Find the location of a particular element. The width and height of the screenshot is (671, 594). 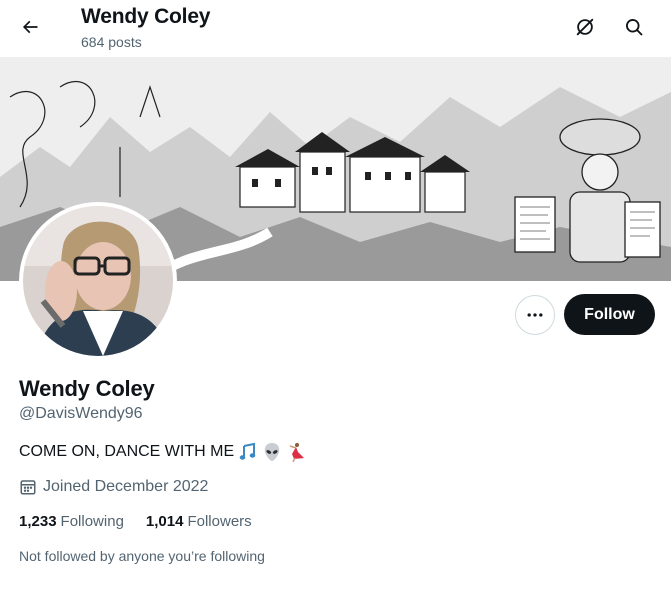

more-dots-icon is located at coordinates (535, 315).